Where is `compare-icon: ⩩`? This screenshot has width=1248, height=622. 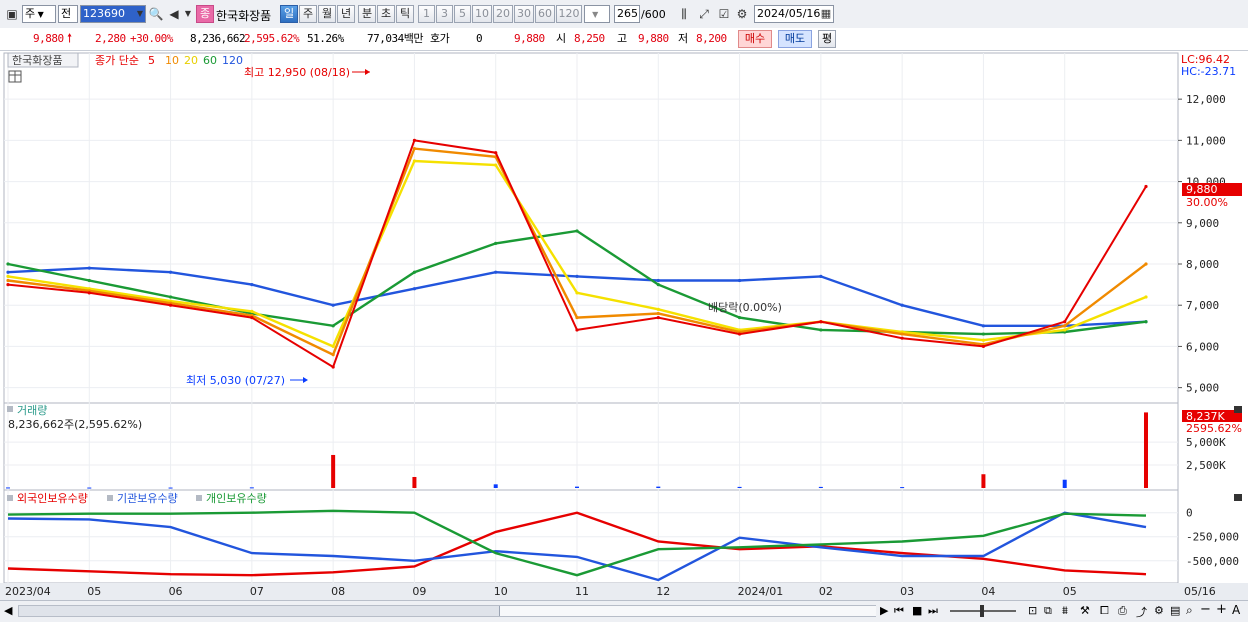 compare-icon: ⩩ is located at coordinates (1065, 611).